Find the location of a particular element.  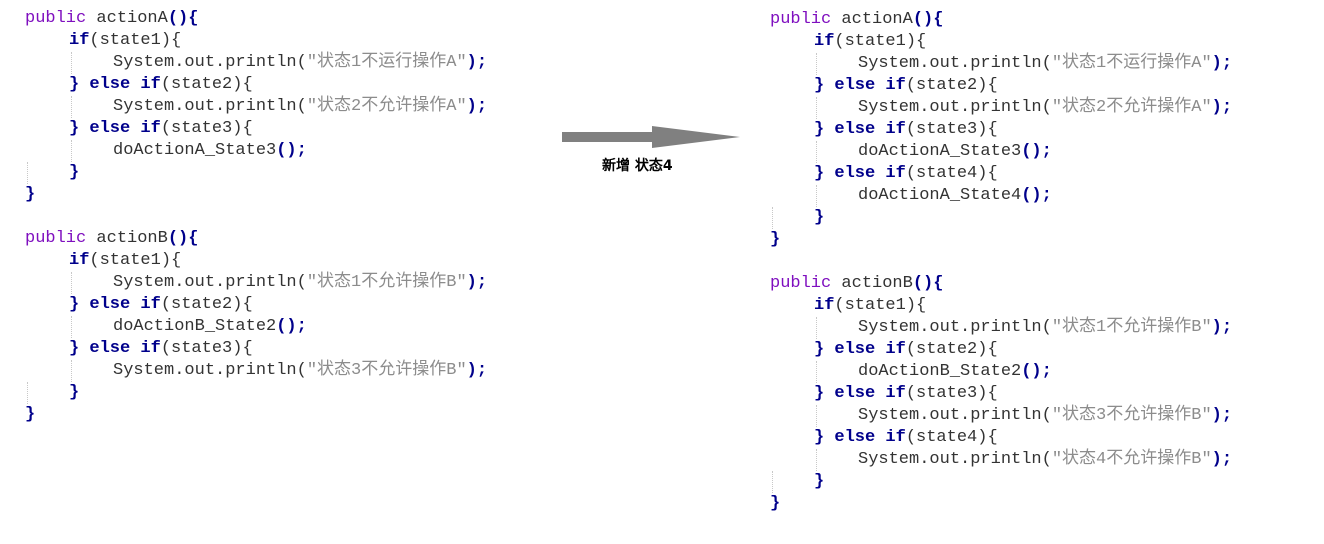

string-literal: "状态2不允许操作A" is located at coordinates (386, 106).